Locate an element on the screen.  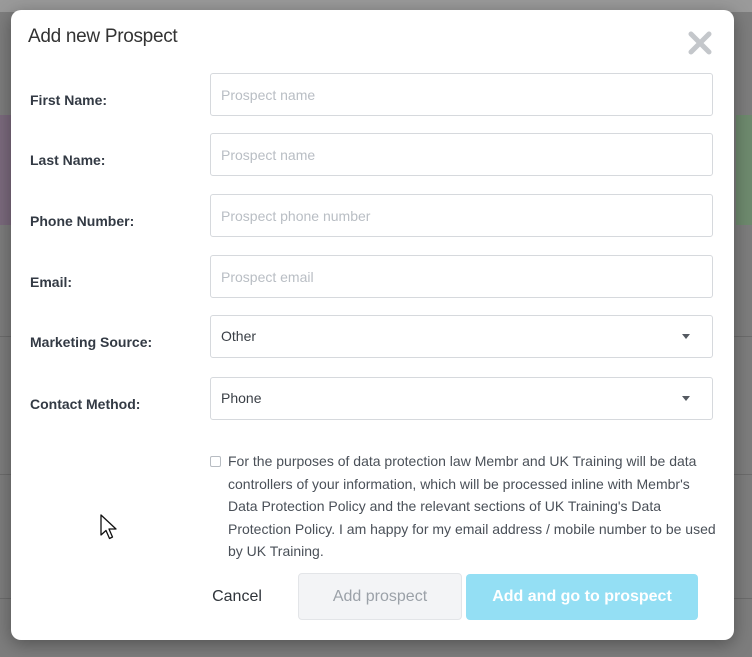
first-name-label: First Name: is located at coordinates (69, 100).